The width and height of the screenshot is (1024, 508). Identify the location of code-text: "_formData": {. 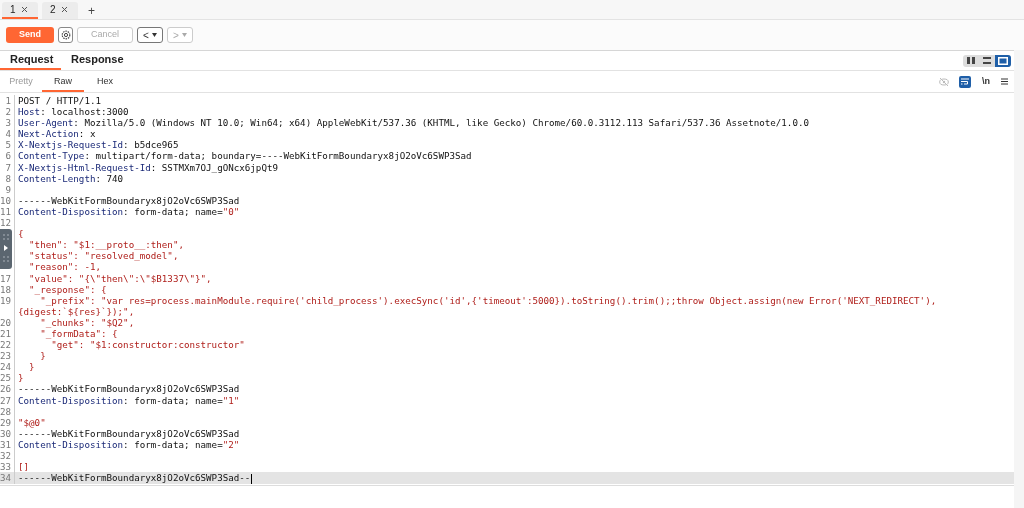
(78, 333).